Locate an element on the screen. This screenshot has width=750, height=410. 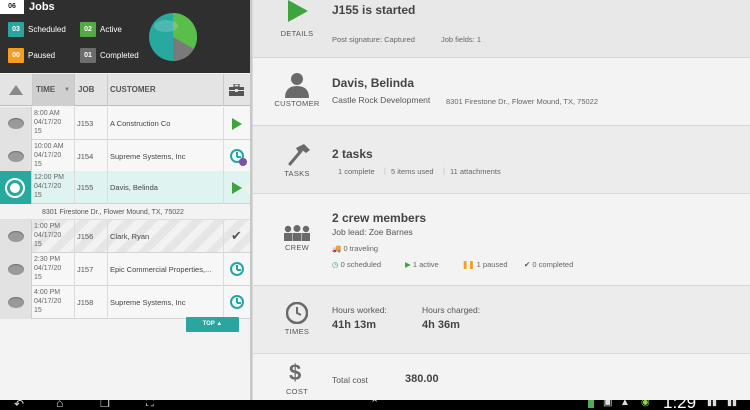
row-time: 12:00 PM 04/17/20 15 is located at coordinates (54, 186).